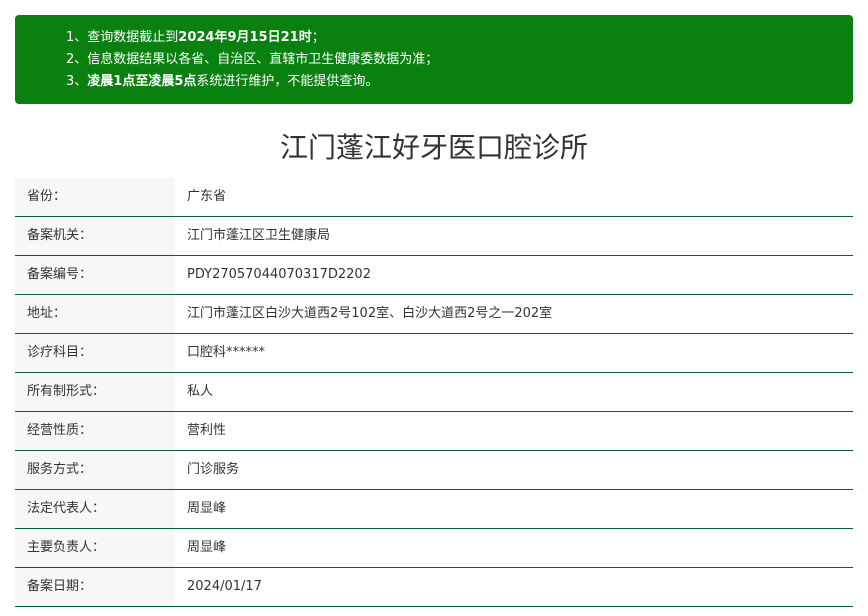 This screenshot has height=616, width=868. What do you see at coordinates (95, 587) in the screenshot?
I see `row-label-record-date: 备案日期：` at bounding box center [95, 587].